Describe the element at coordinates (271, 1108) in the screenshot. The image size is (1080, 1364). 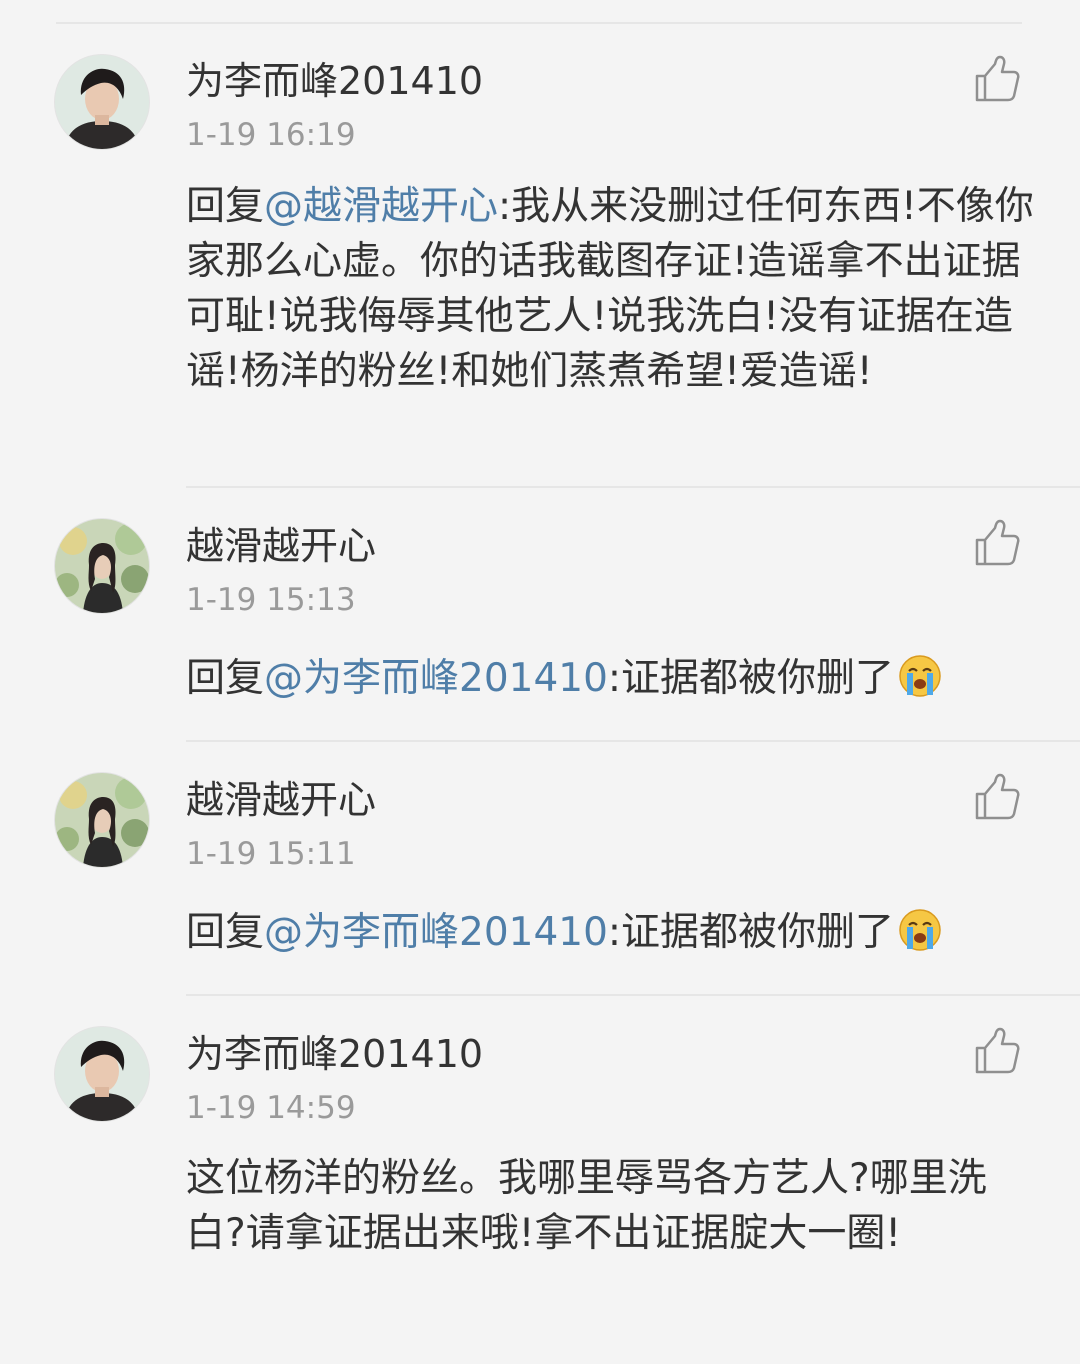
I see `timestamp: 1-19 14:59` at that location.